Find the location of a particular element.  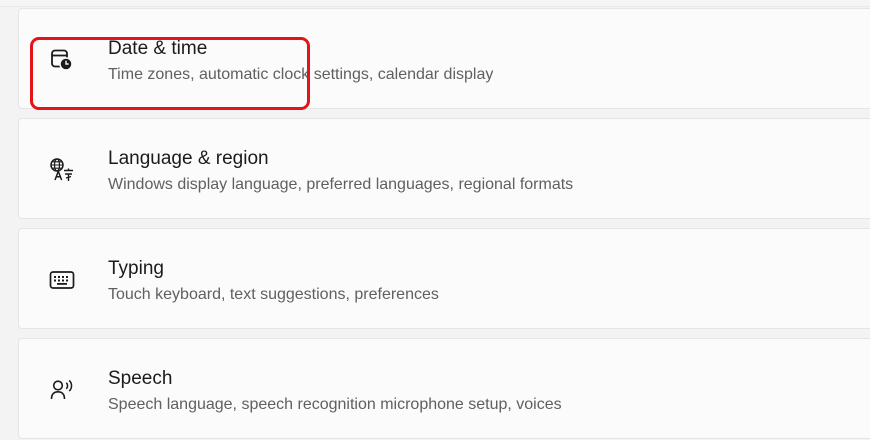

speech-title: Speech is located at coordinates (140, 378).